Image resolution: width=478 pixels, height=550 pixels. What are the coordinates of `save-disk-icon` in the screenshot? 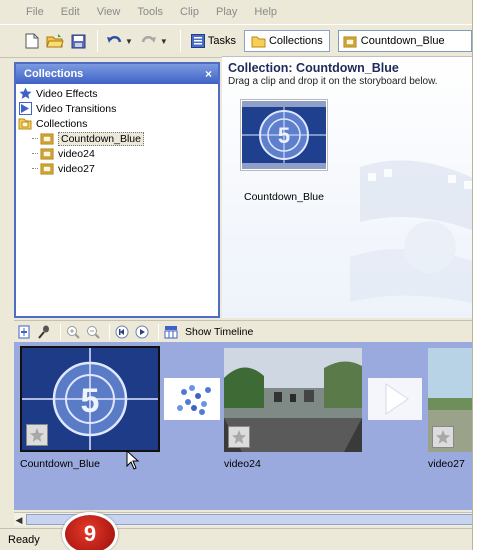 It's located at (78, 41).